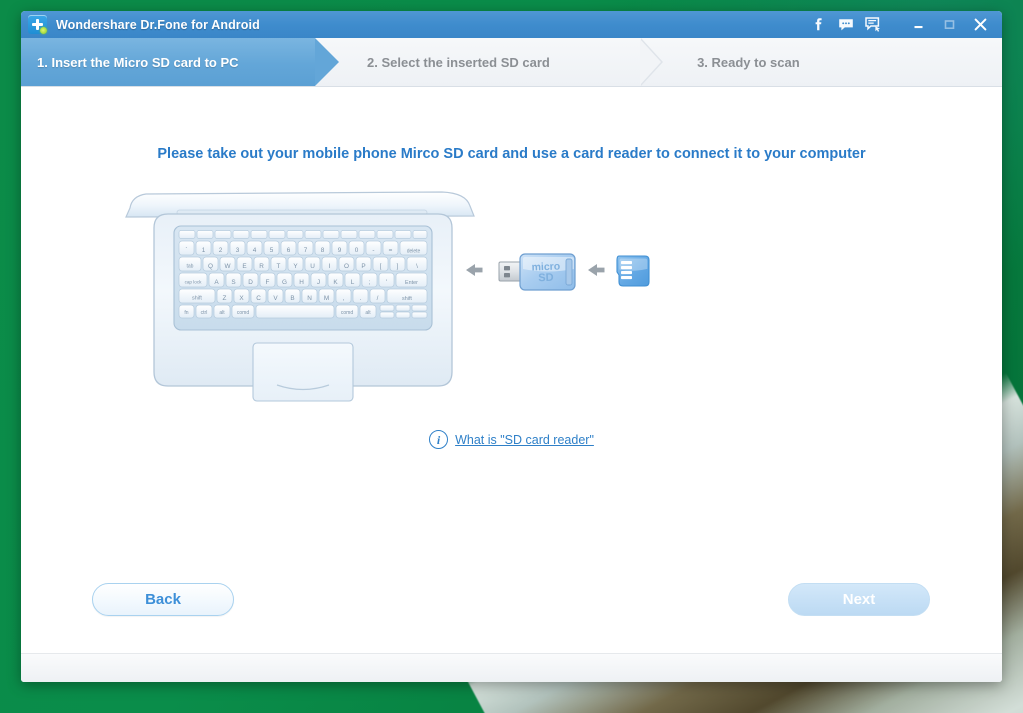  What do you see at coordinates (233, 282) in the screenshot?
I see `svg-text: S` at bounding box center [233, 282].